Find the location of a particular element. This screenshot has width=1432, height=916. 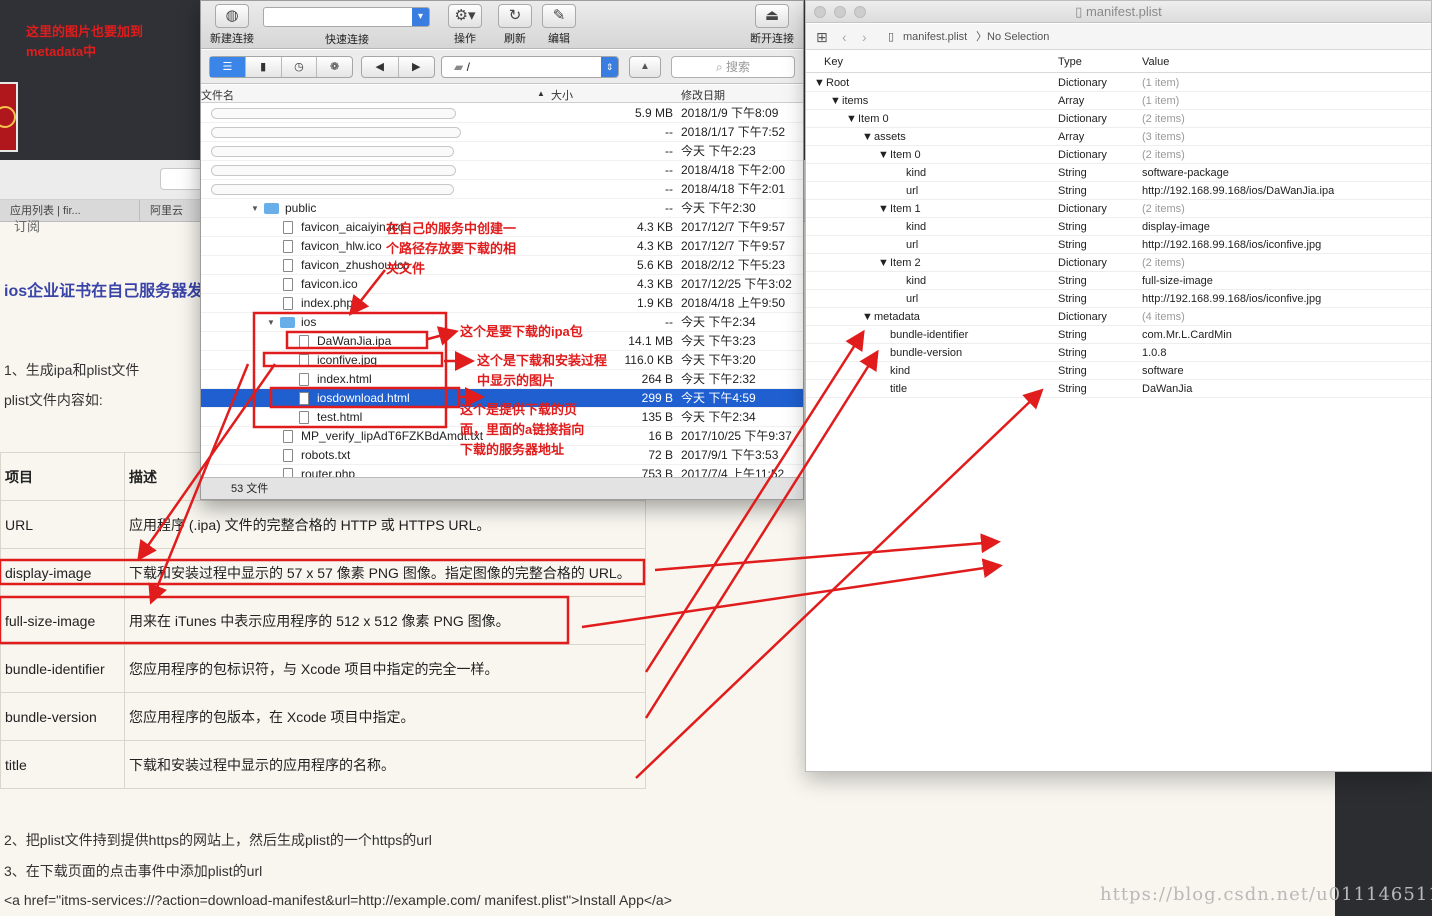

file-row: index.php 1.9 KB 2018/4/18 上午9:50 is located at coordinates (502, 303).